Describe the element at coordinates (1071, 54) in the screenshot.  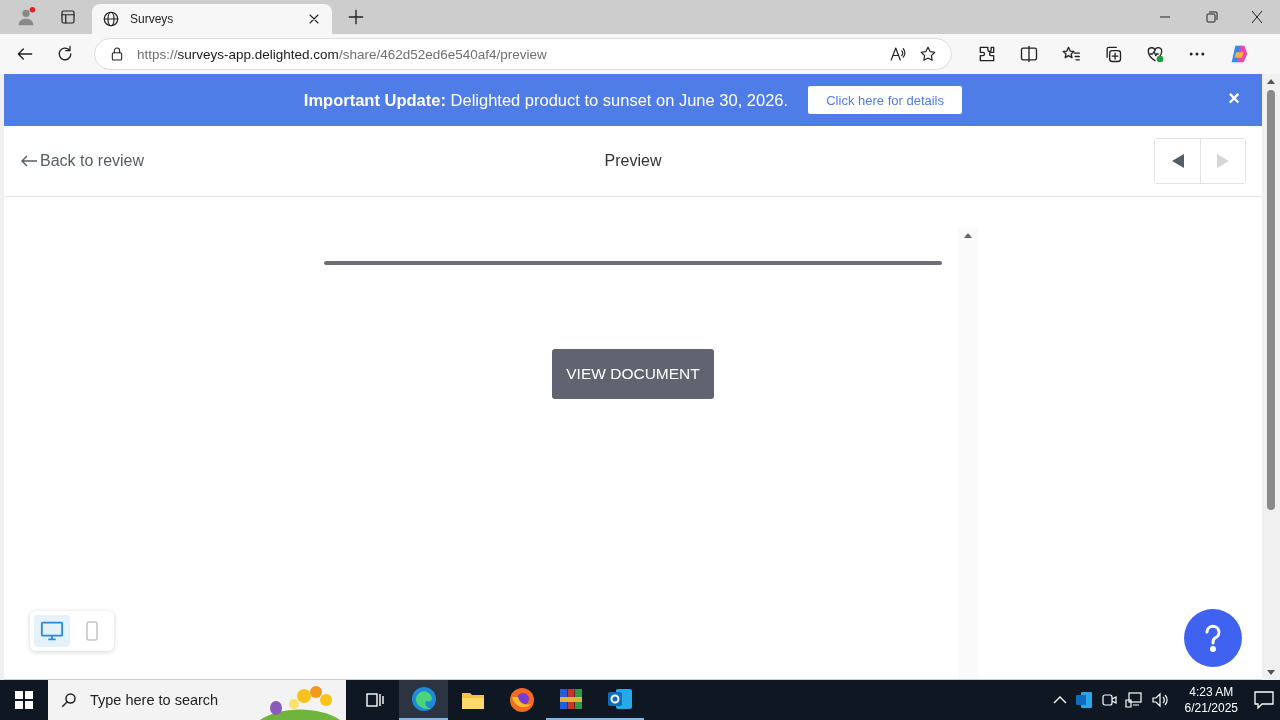
I see `favorites-icon` at that location.